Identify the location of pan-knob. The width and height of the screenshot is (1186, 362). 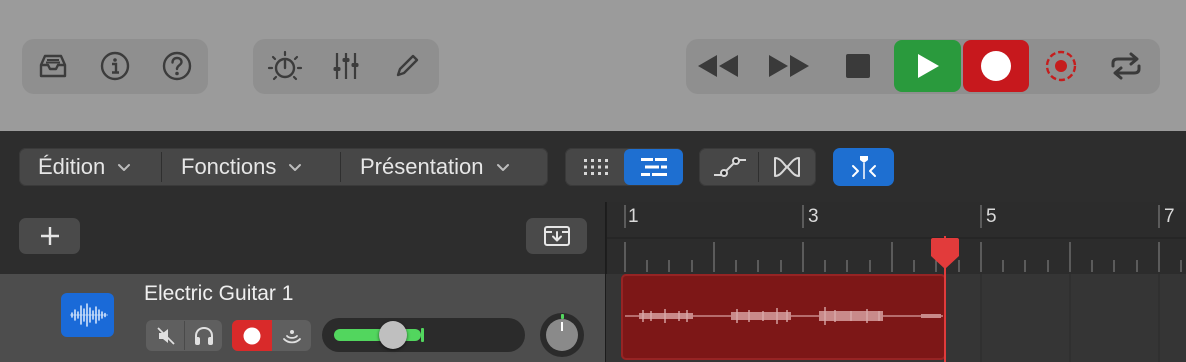
(562, 335).